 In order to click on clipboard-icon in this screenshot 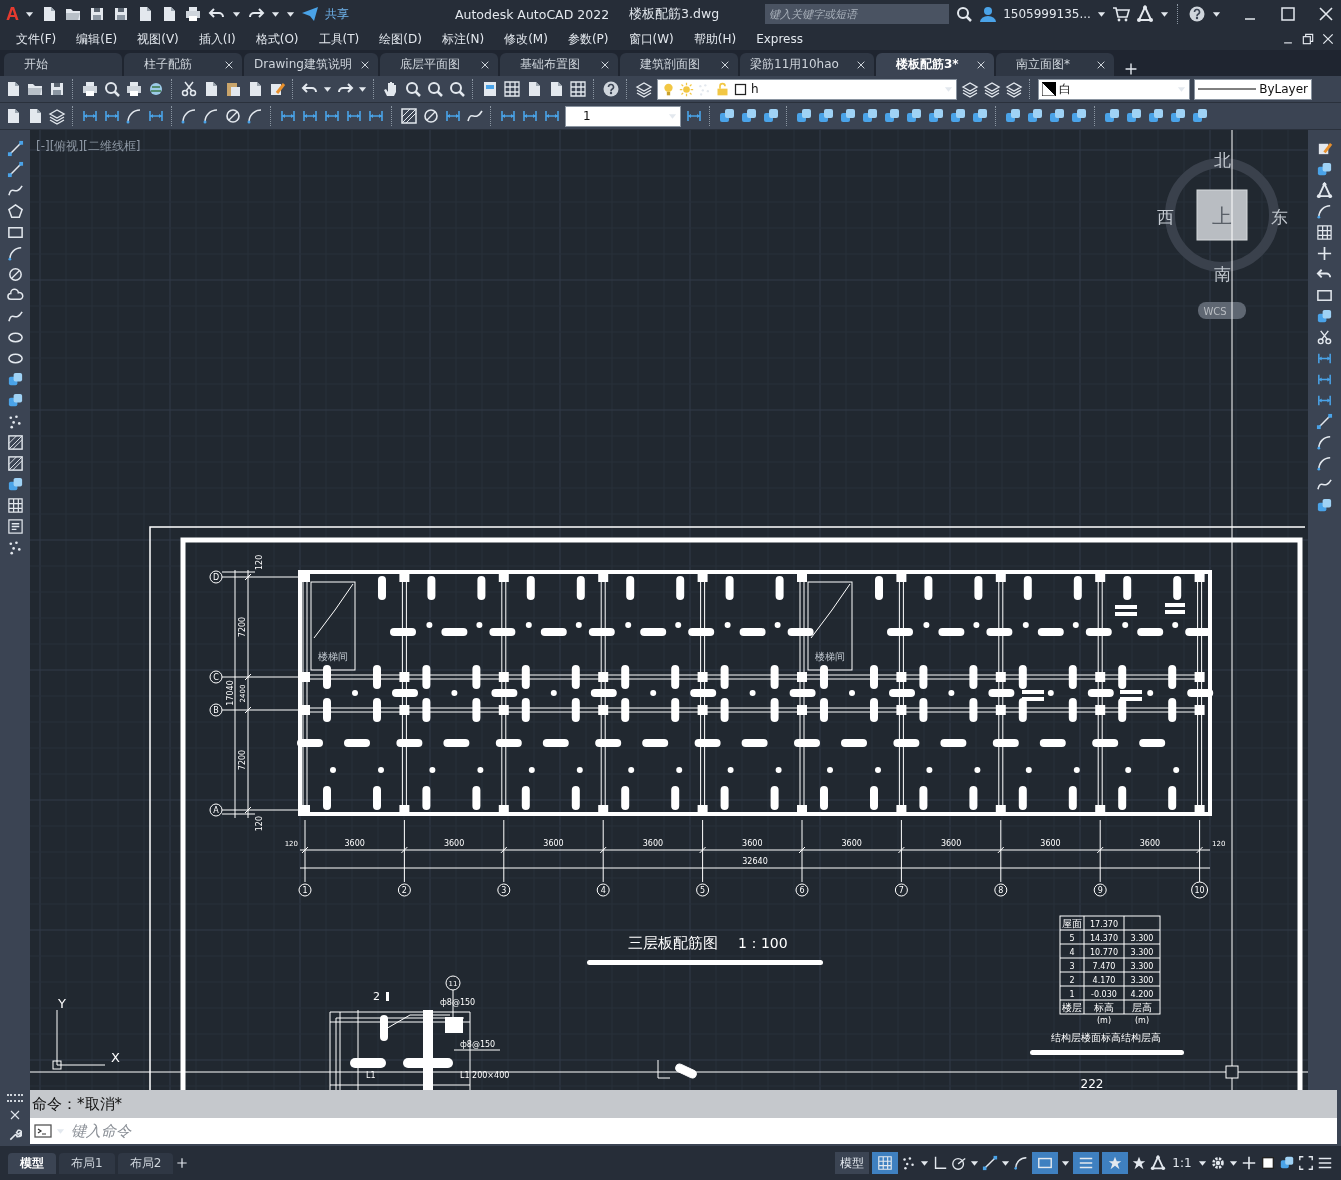, I will do `click(233, 89)`.